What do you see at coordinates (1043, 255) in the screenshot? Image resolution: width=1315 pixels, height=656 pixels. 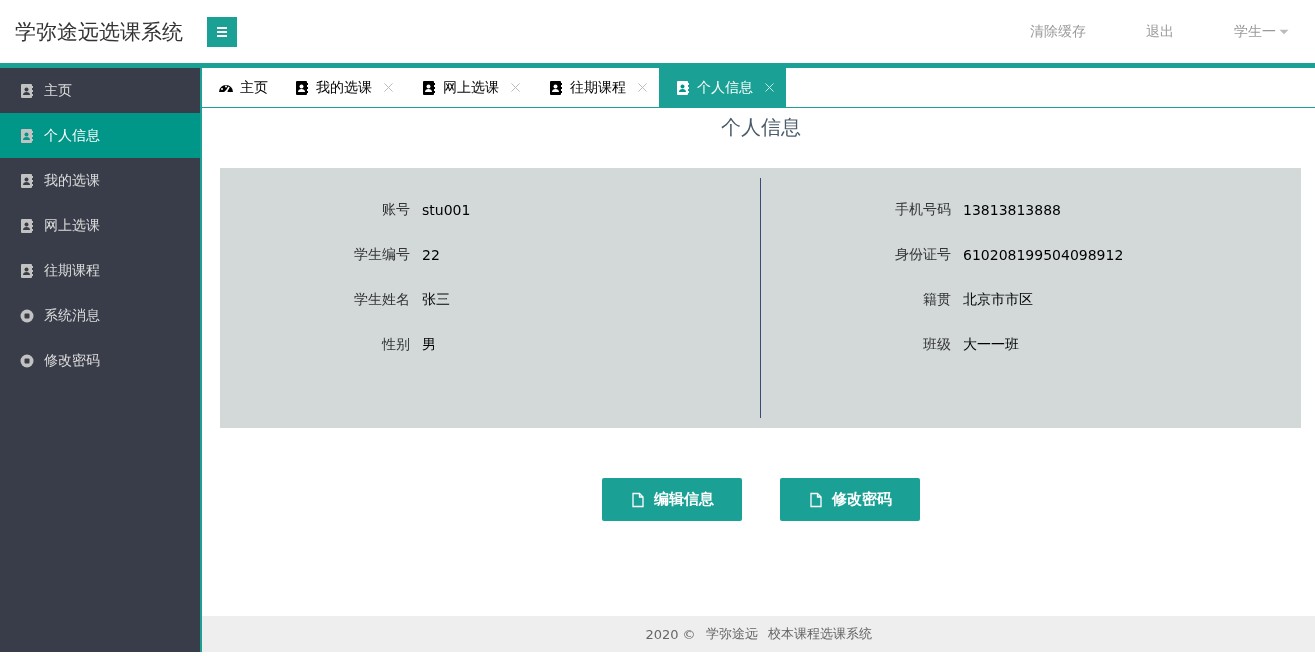 I see `field-value: 610208199504098912` at bounding box center [1043, 255].